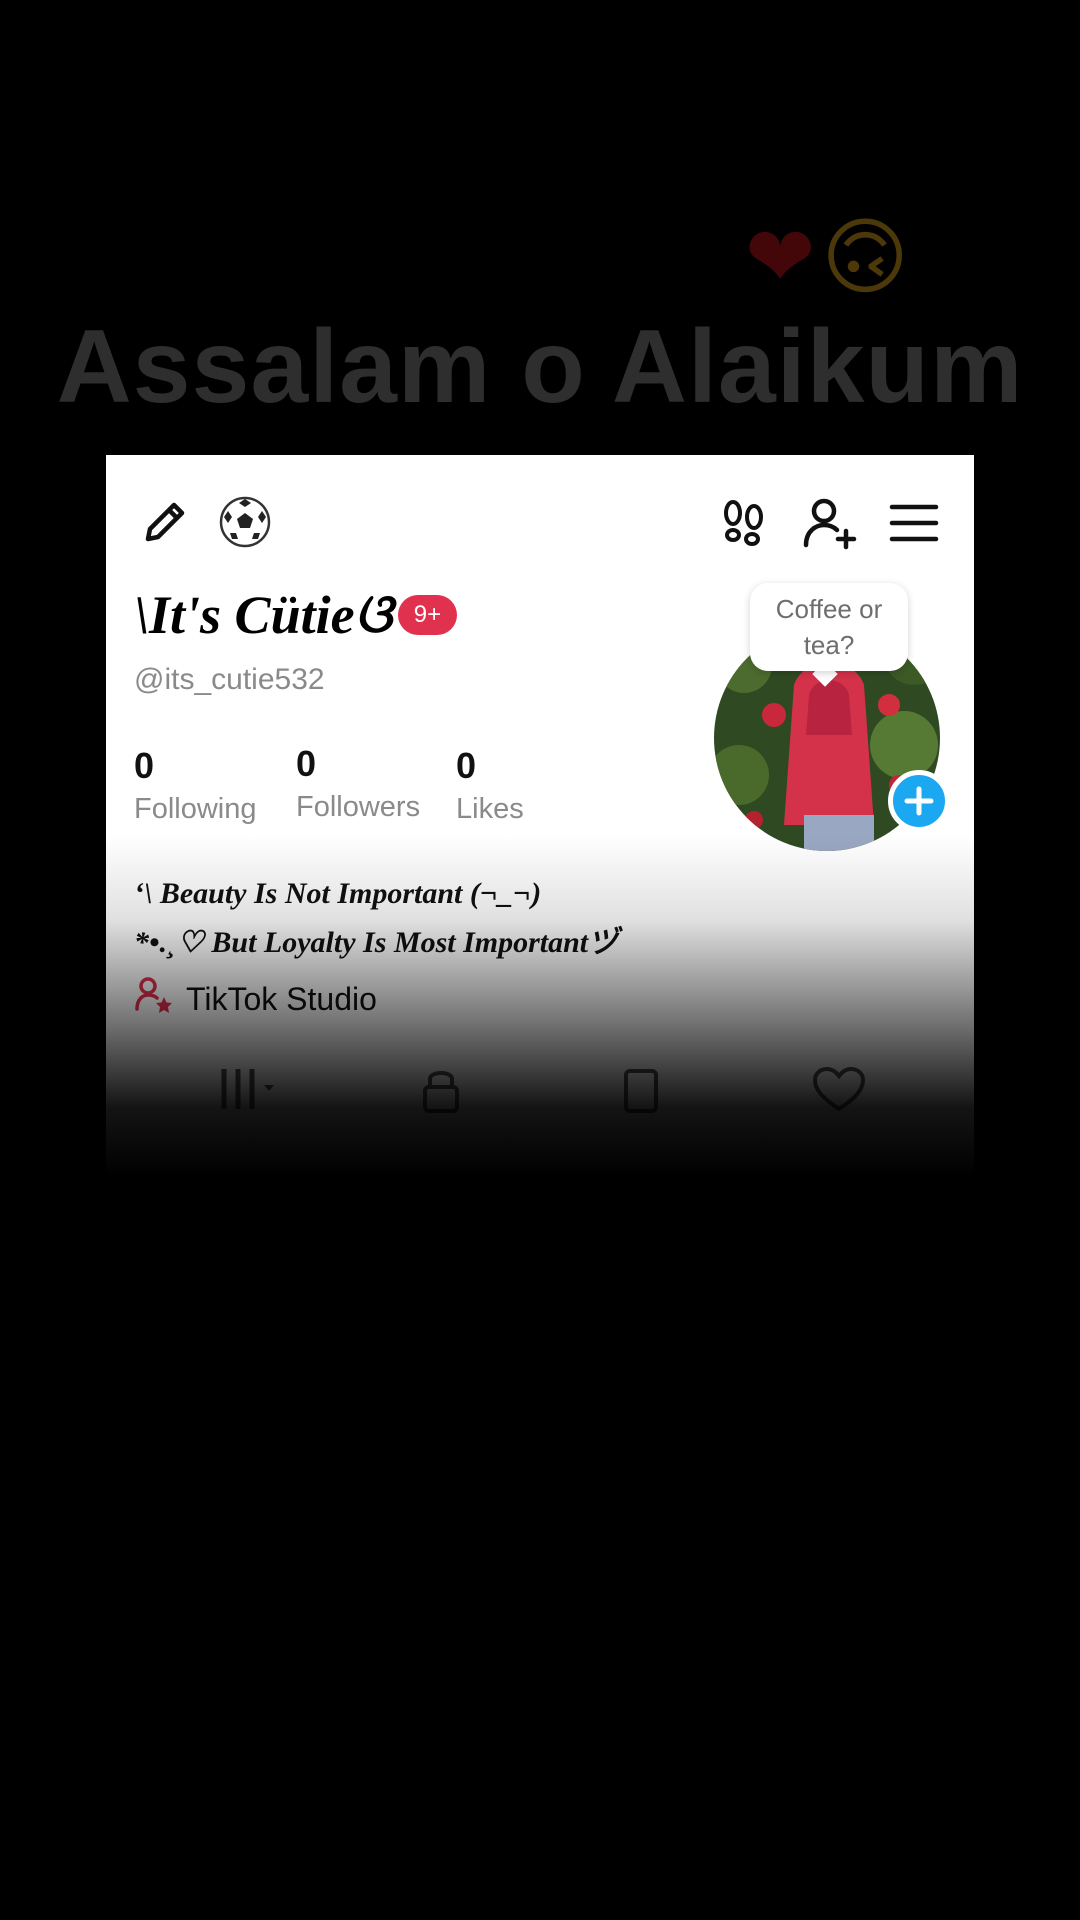  What do you see at coordinates (829, 609) in the screenshot?
I see `bubble-line-1: Coffee or` at bounding box center [829, 609].